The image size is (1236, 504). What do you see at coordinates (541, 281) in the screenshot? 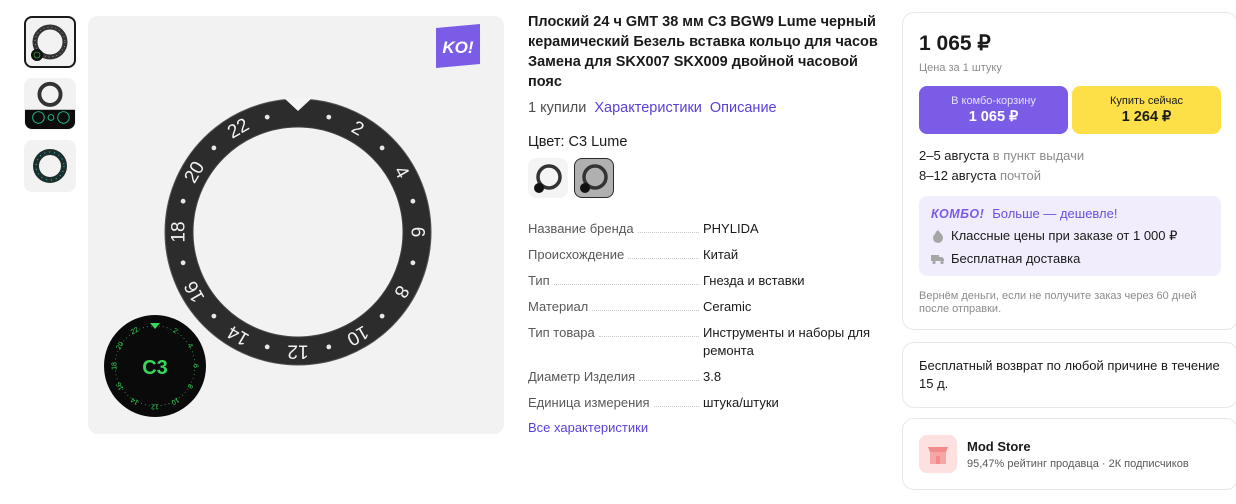
I see `spec-key: Тип` at bounding box center [541, 281].